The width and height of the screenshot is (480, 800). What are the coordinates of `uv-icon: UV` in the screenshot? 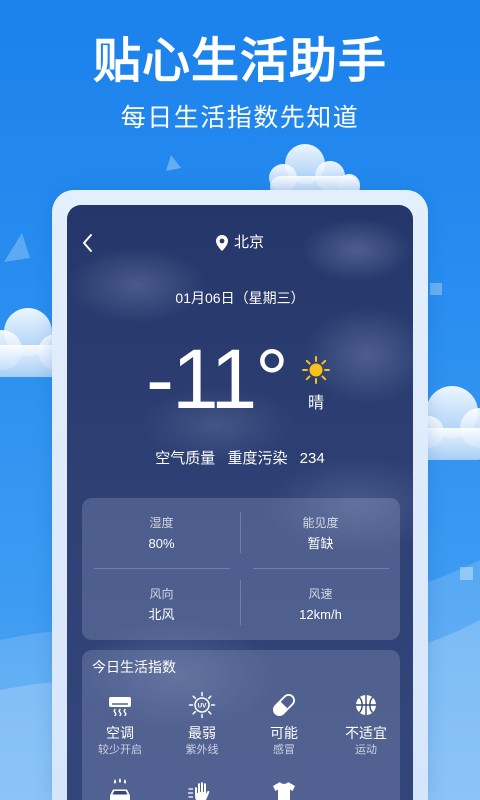 It's located at (202, 705).